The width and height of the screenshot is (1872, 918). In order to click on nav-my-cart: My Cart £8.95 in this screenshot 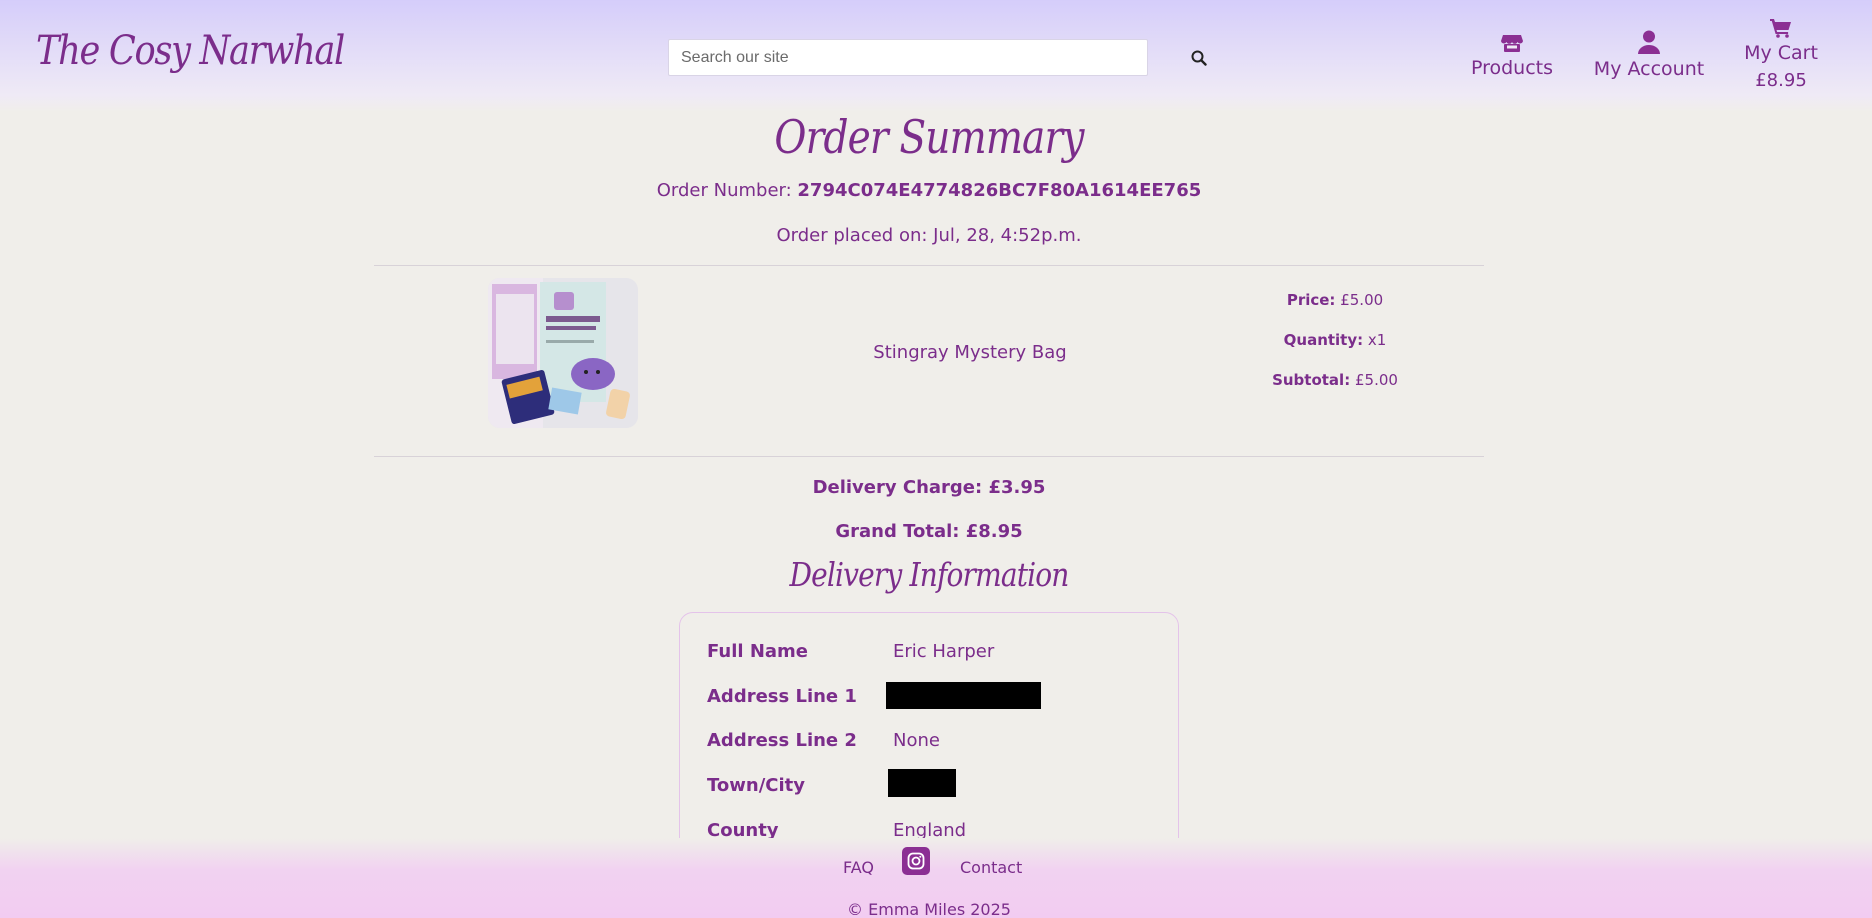, I will do `click(1781, 54)`.